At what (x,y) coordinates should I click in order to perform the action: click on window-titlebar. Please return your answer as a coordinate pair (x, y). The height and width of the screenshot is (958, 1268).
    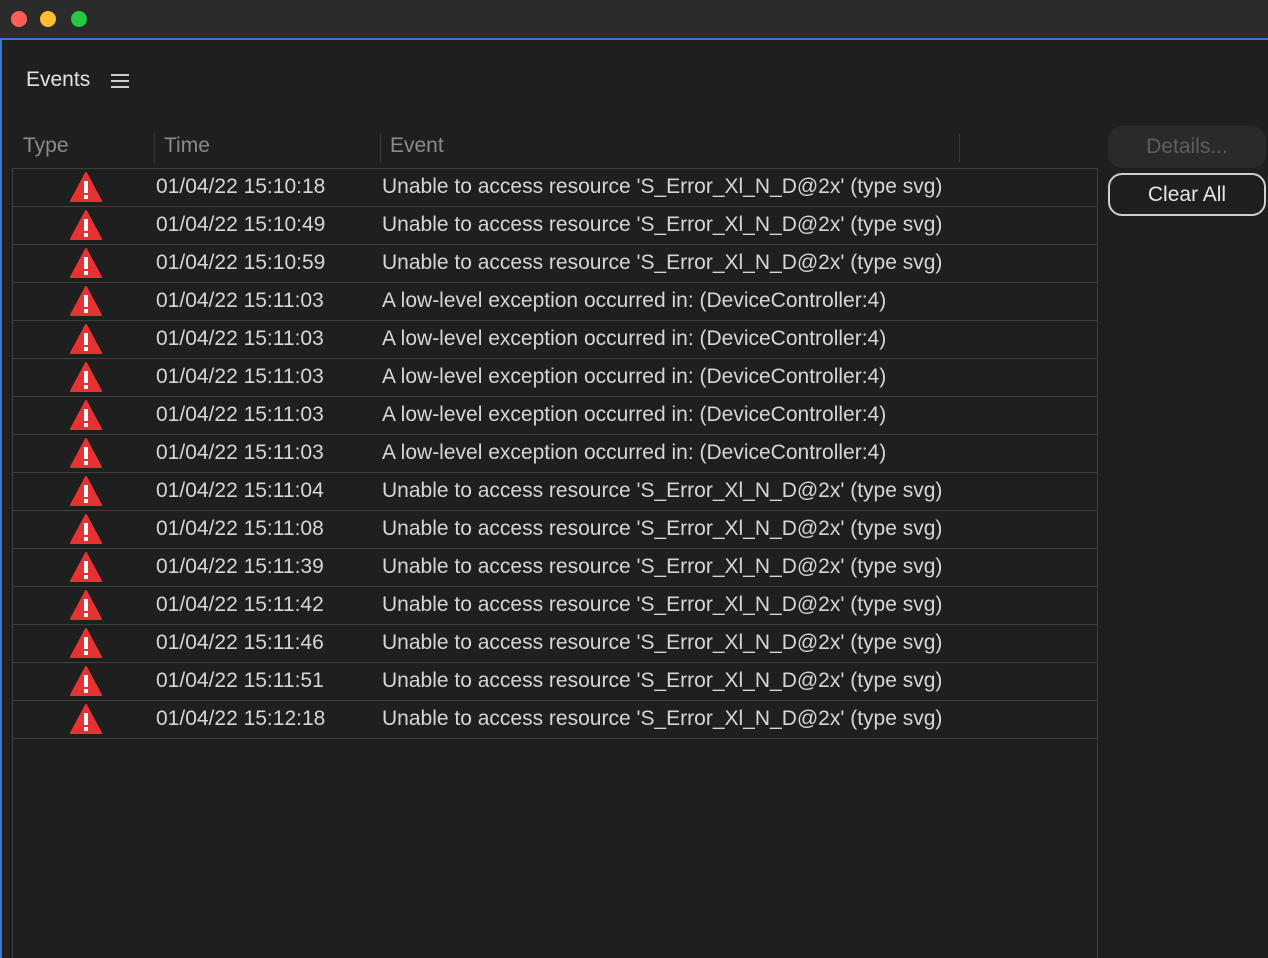
    Looking at the image, I should click on (634, 20).